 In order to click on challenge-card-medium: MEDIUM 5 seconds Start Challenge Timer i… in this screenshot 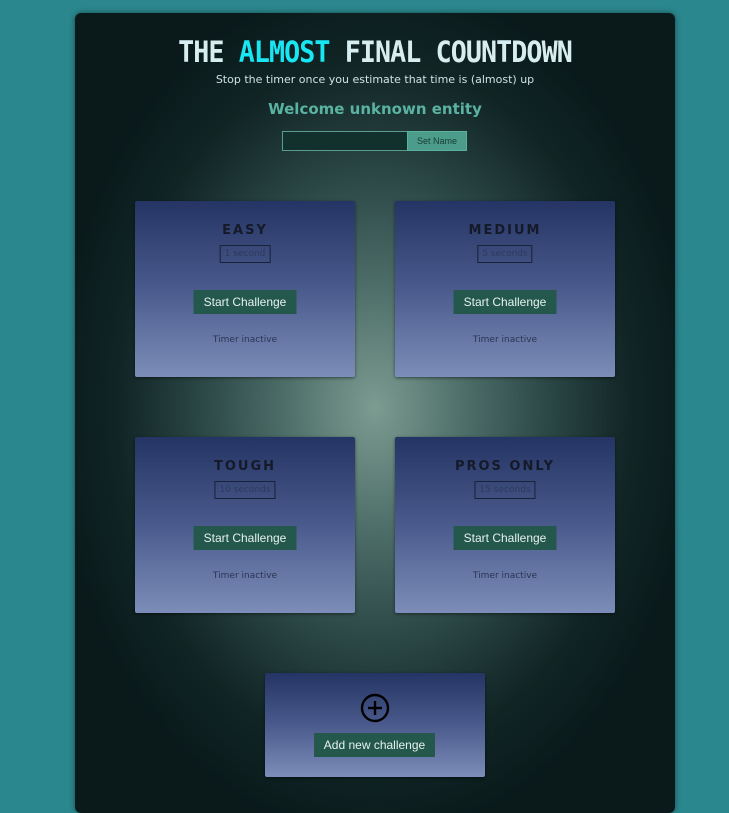, I will do `click(505, 289)`.